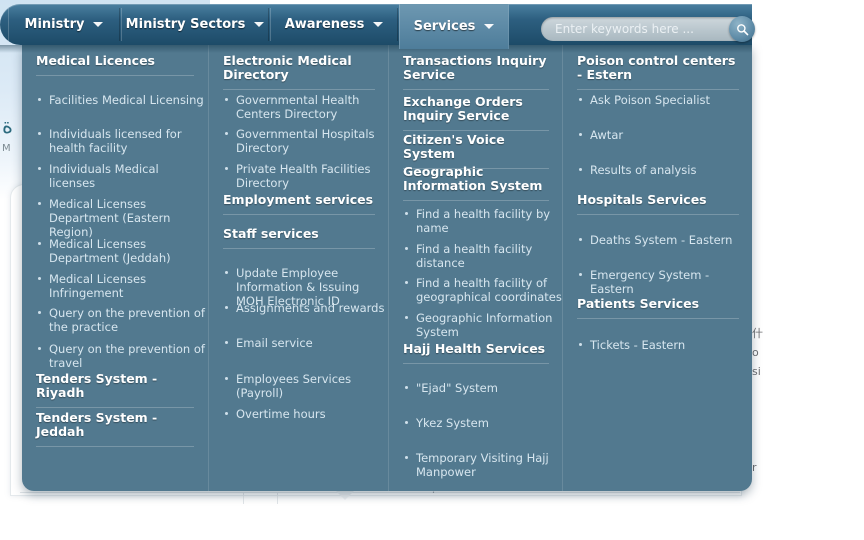  I want to click on mega-menu-group-heading: Staff services, so click(299, 238).